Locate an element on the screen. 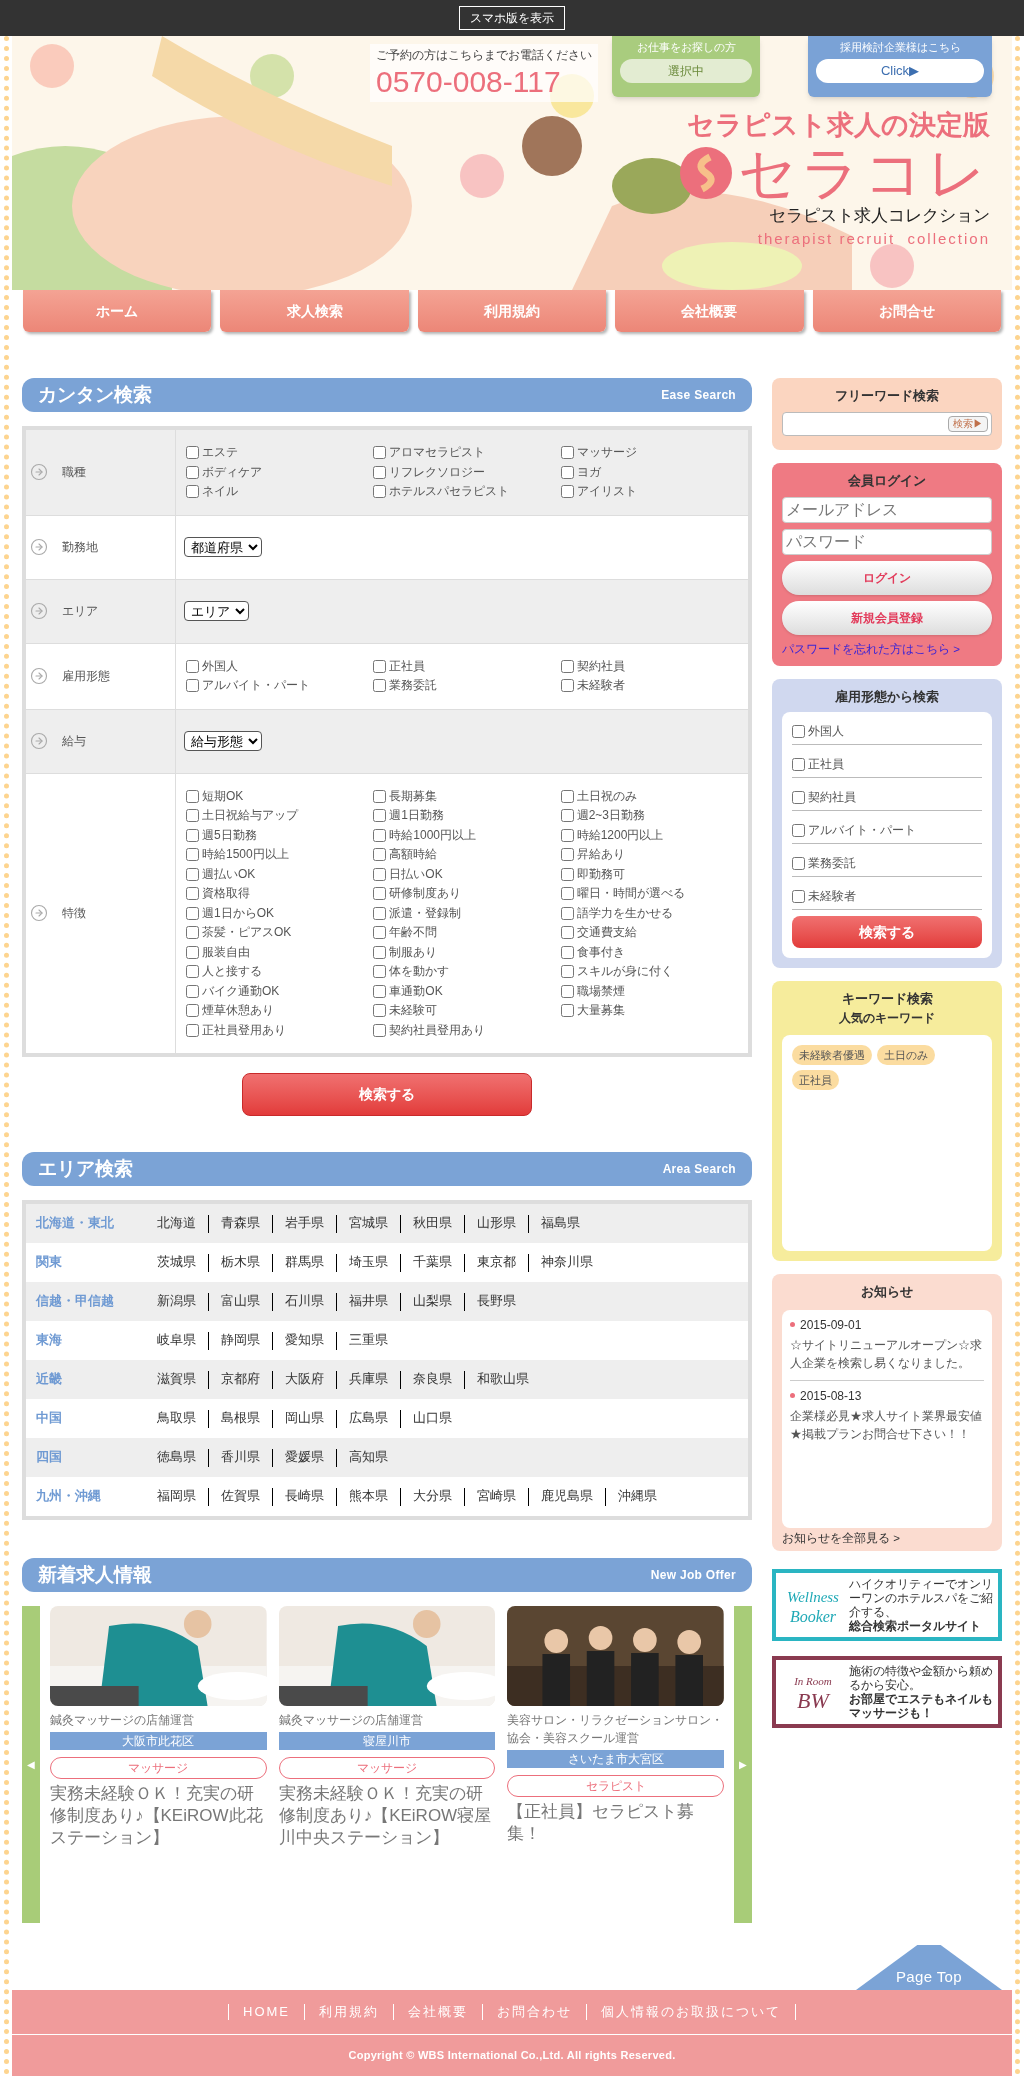 Image resolution: width=1024 pixels, height=2076 pixels. banner: Wellness Booker ハイクオリティーでオンリーワンのホテルスパをご紹介する、 総合検索ポータルサイト is located at coordinates (887, 1605).